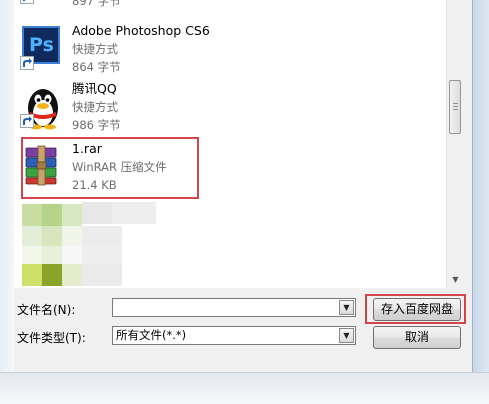  What do you see at coordinates (46, 310) in the screenshot?
I see `filename-label: 文件名(N):` at bounding box center [46, 310].